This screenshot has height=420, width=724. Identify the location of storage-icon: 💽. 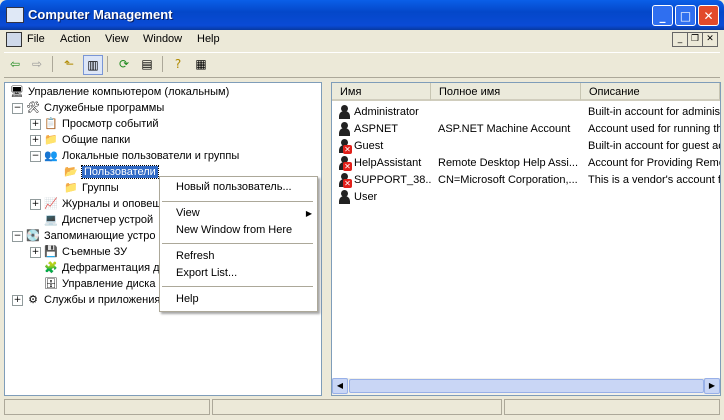
(33, 236).